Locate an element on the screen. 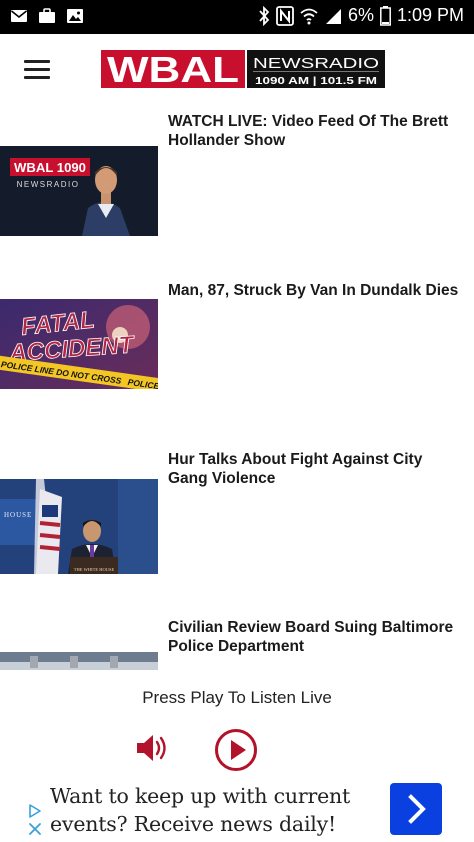  article-thumbnail: HOUSE THE WHITE HOUSE is located at coordinates (79, 526).